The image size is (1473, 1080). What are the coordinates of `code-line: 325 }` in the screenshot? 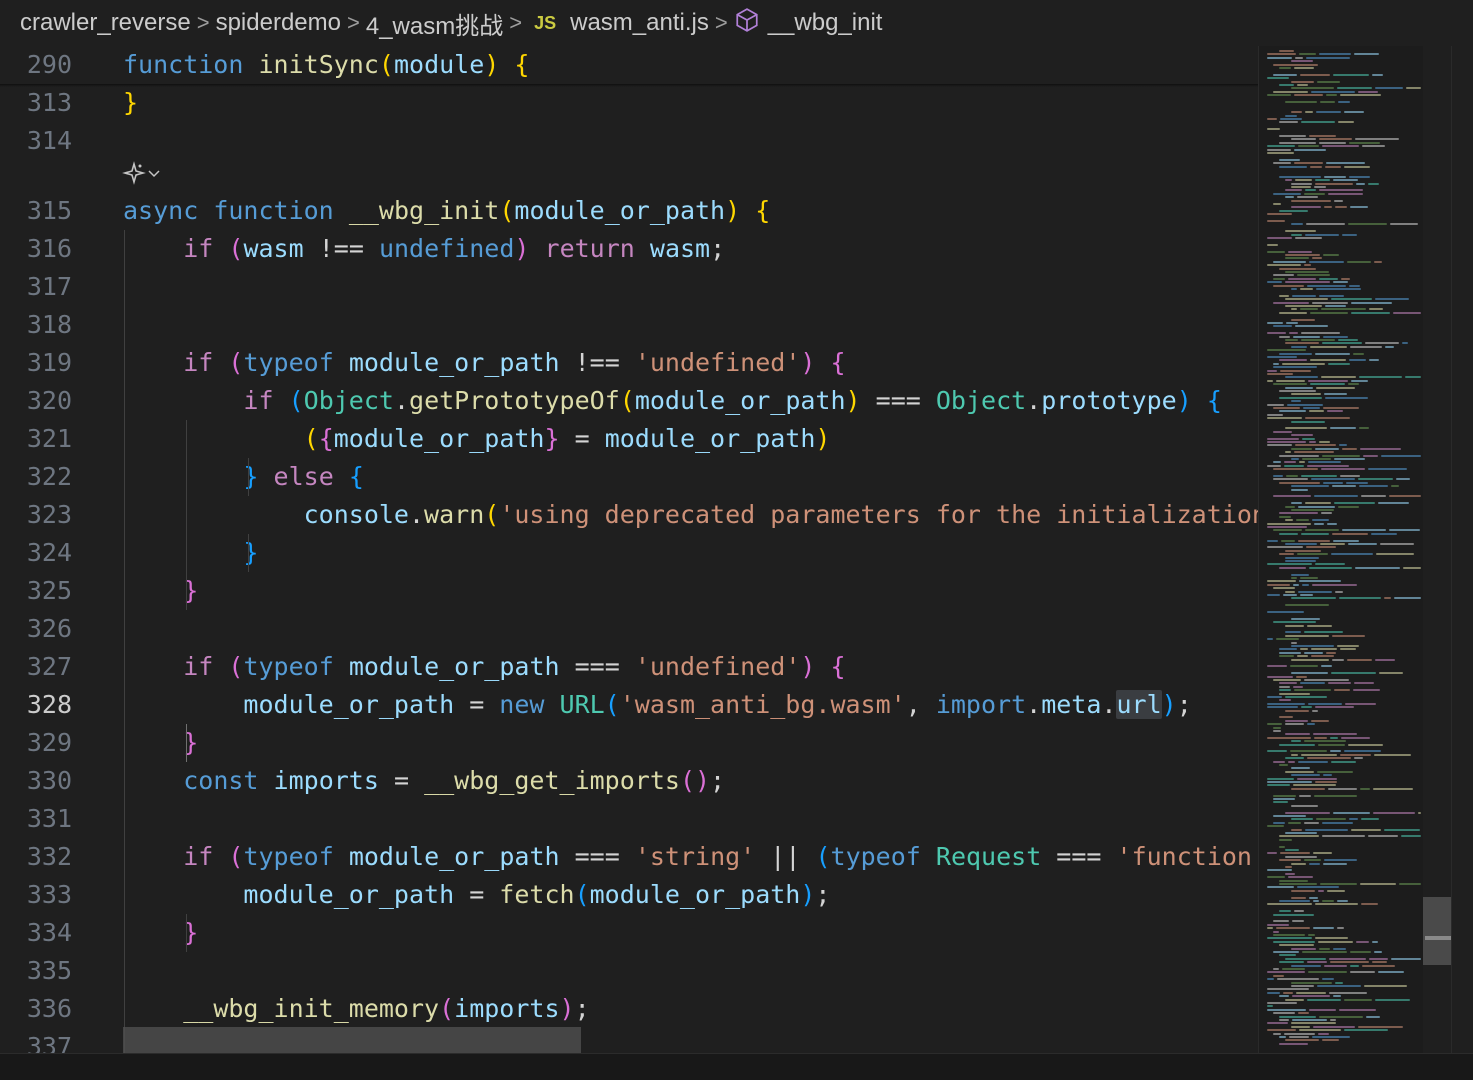 It's located at (629, 591).